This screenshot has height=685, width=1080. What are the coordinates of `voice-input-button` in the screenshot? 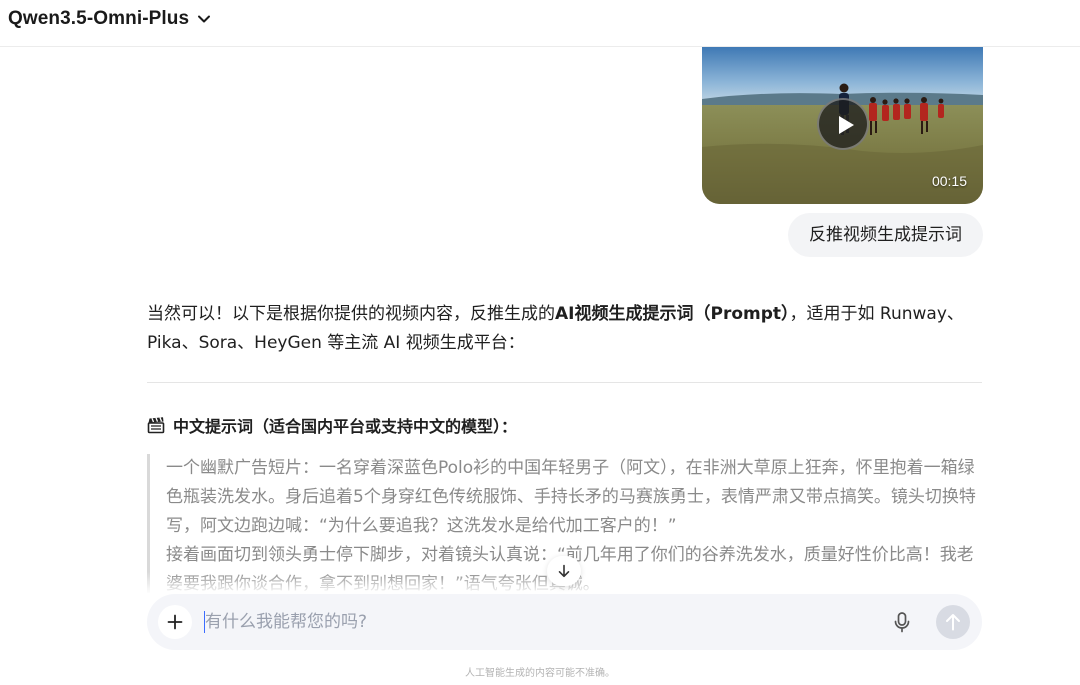 It's located at (902, 622).